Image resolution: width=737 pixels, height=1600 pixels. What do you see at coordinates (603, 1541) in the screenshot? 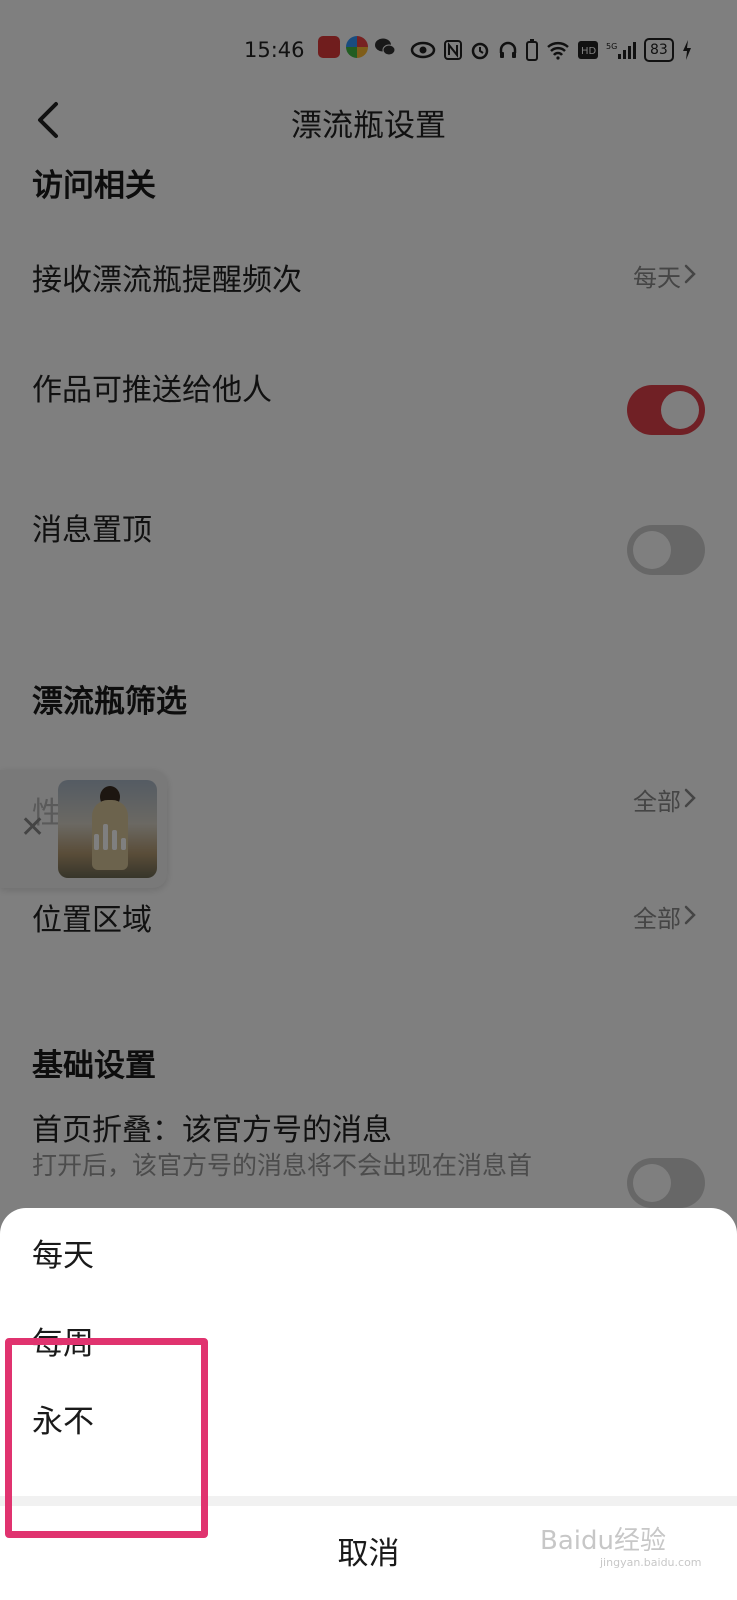
I see `baidu-watermark-logo: Baidu经验` at bounding box center [603, 1541].